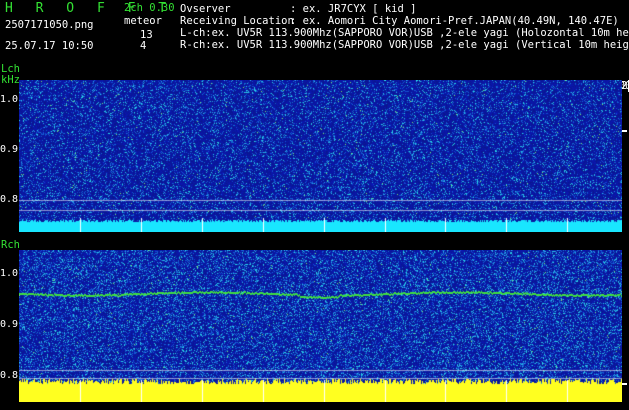  What do you see at coordinates (205, 9) in the screenshot?
I see `observer-label: Ovserver` at bounding box center [205, 9].